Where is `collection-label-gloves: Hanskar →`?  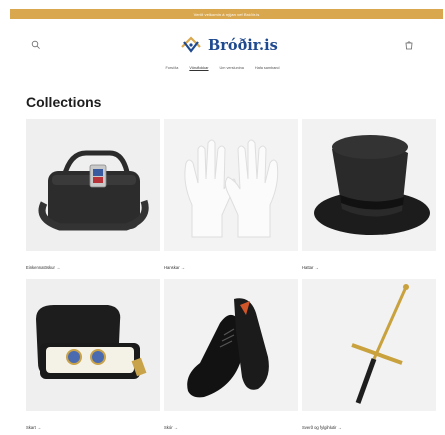
collection-label-gloves: Hanskar → is located at coordinates (231, 267).